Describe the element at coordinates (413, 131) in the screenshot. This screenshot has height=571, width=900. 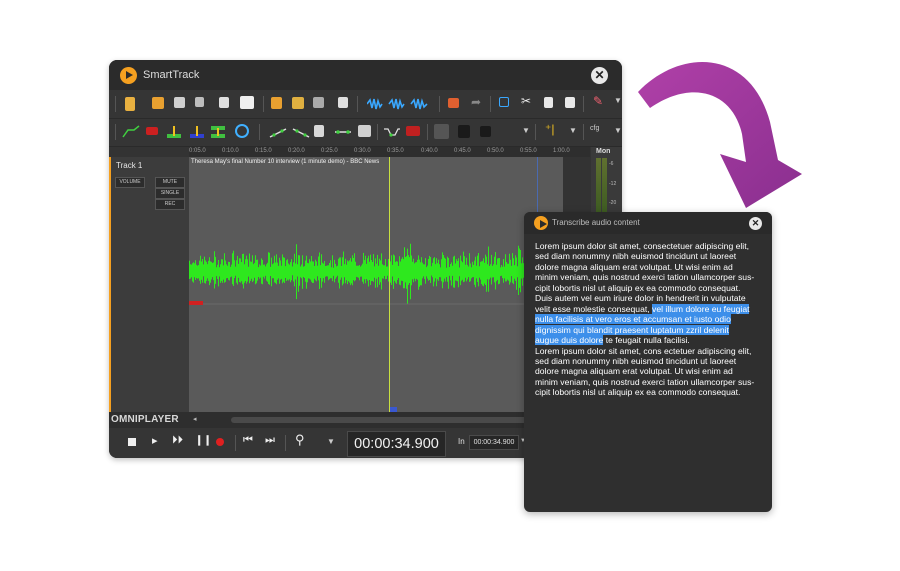
I see `record-marker-icon` at that location.